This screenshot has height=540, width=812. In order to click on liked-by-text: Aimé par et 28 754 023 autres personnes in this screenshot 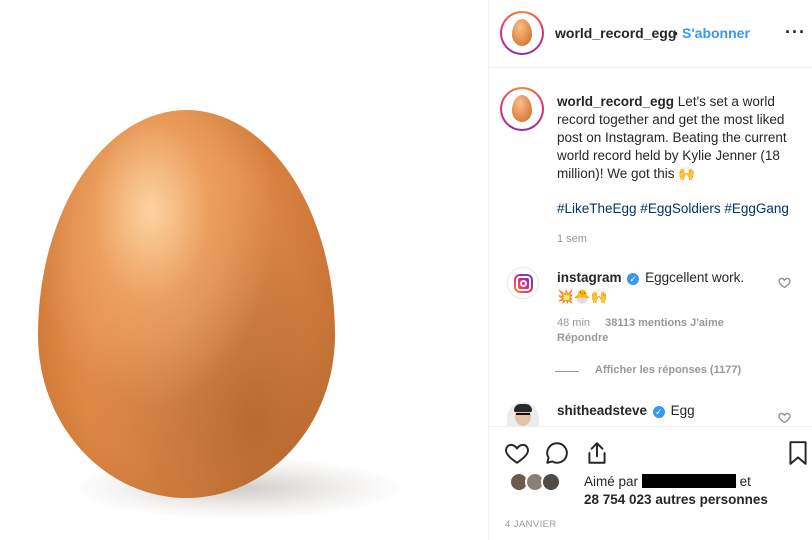, I will do `click(696, 491)`.